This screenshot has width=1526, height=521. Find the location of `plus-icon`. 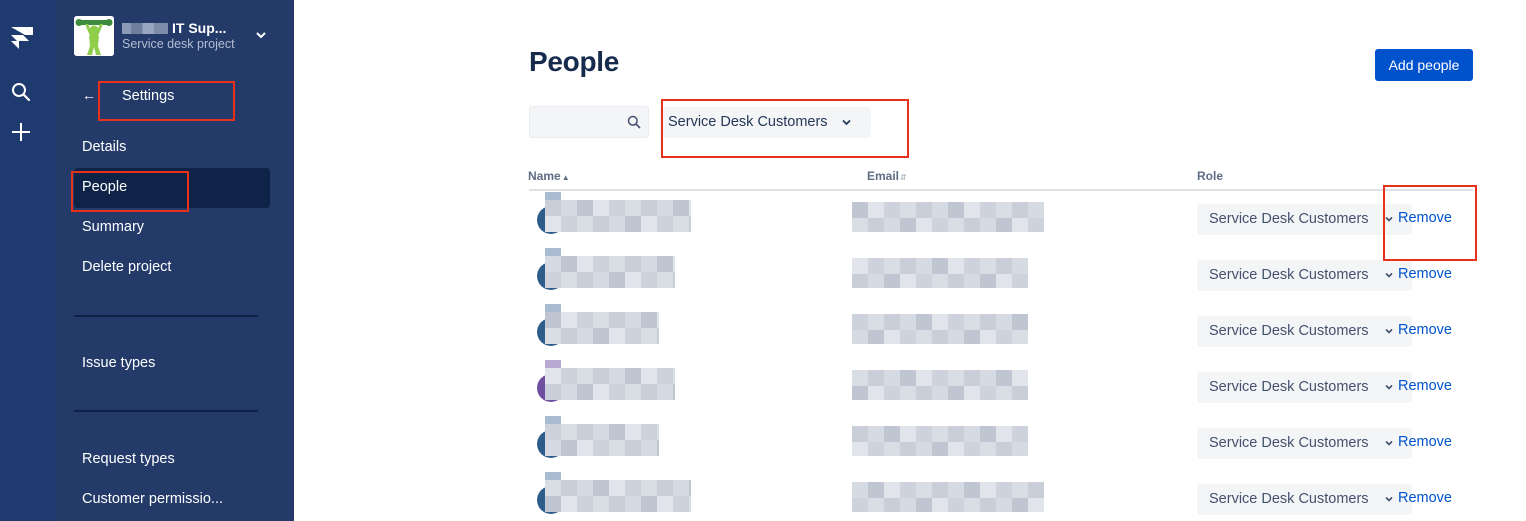

plus-icon is located at coordinates (21, 132).